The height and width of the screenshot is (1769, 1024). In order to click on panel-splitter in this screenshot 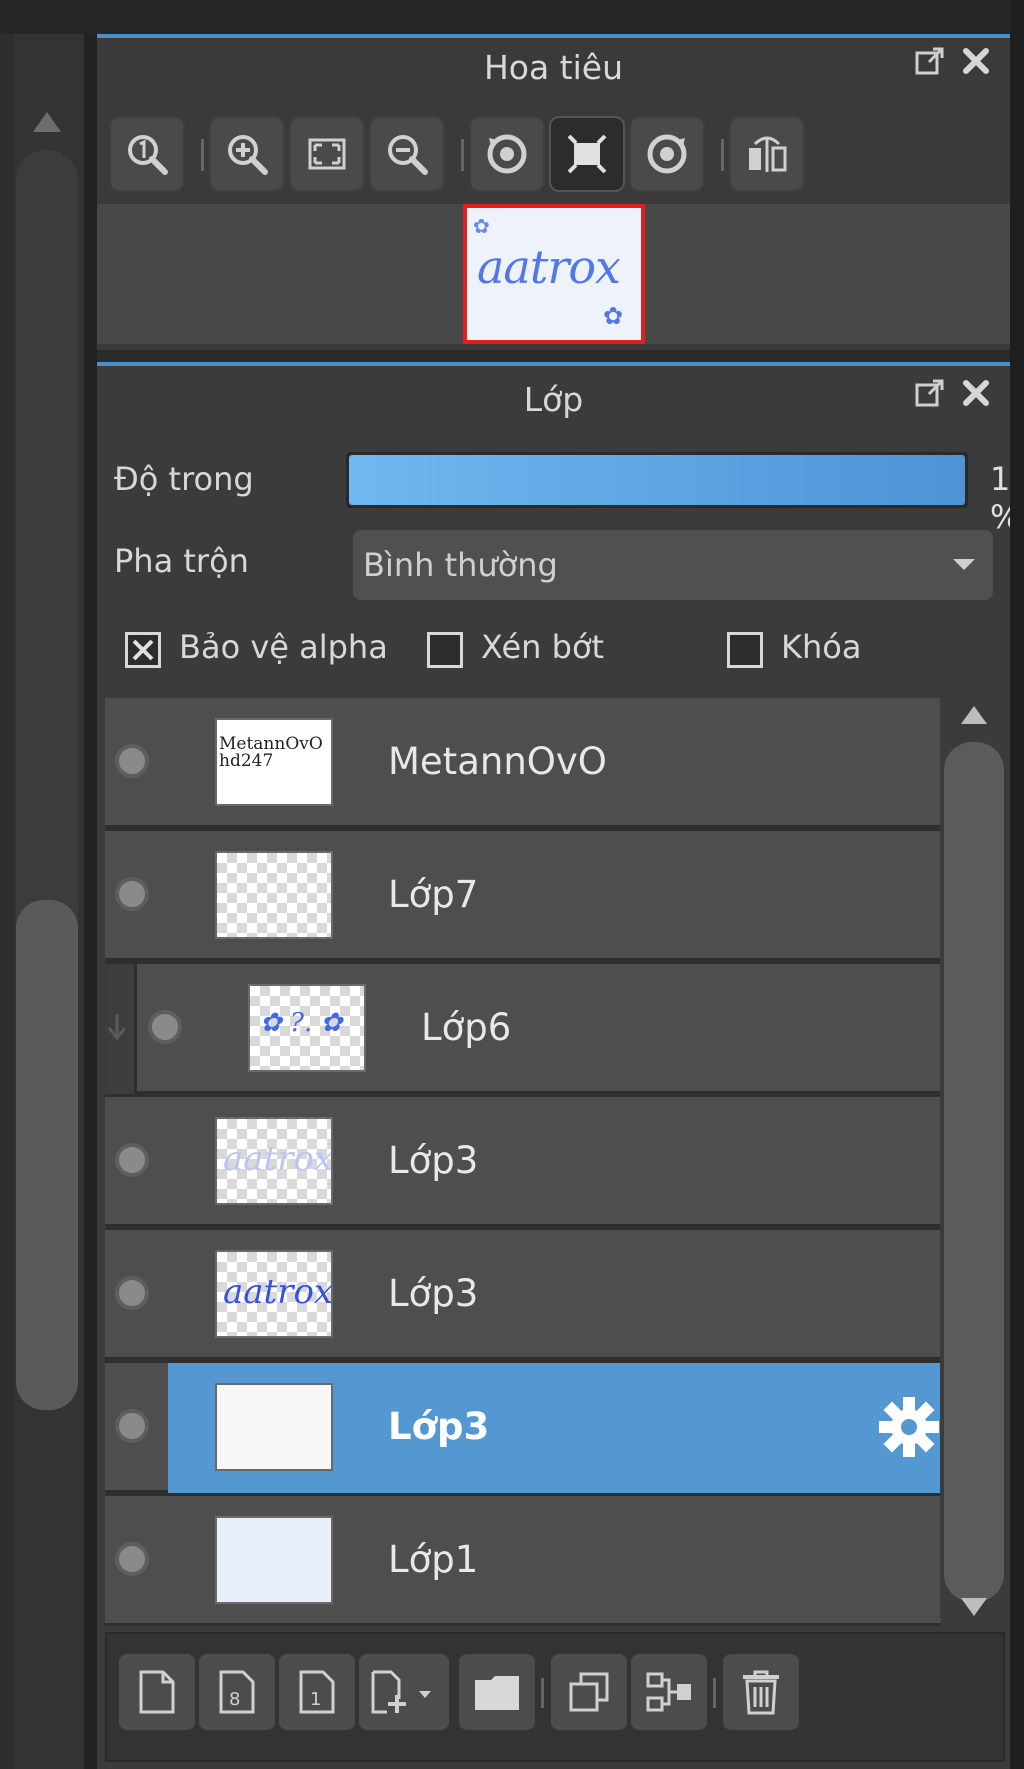, I will do `click(90, 901)`.